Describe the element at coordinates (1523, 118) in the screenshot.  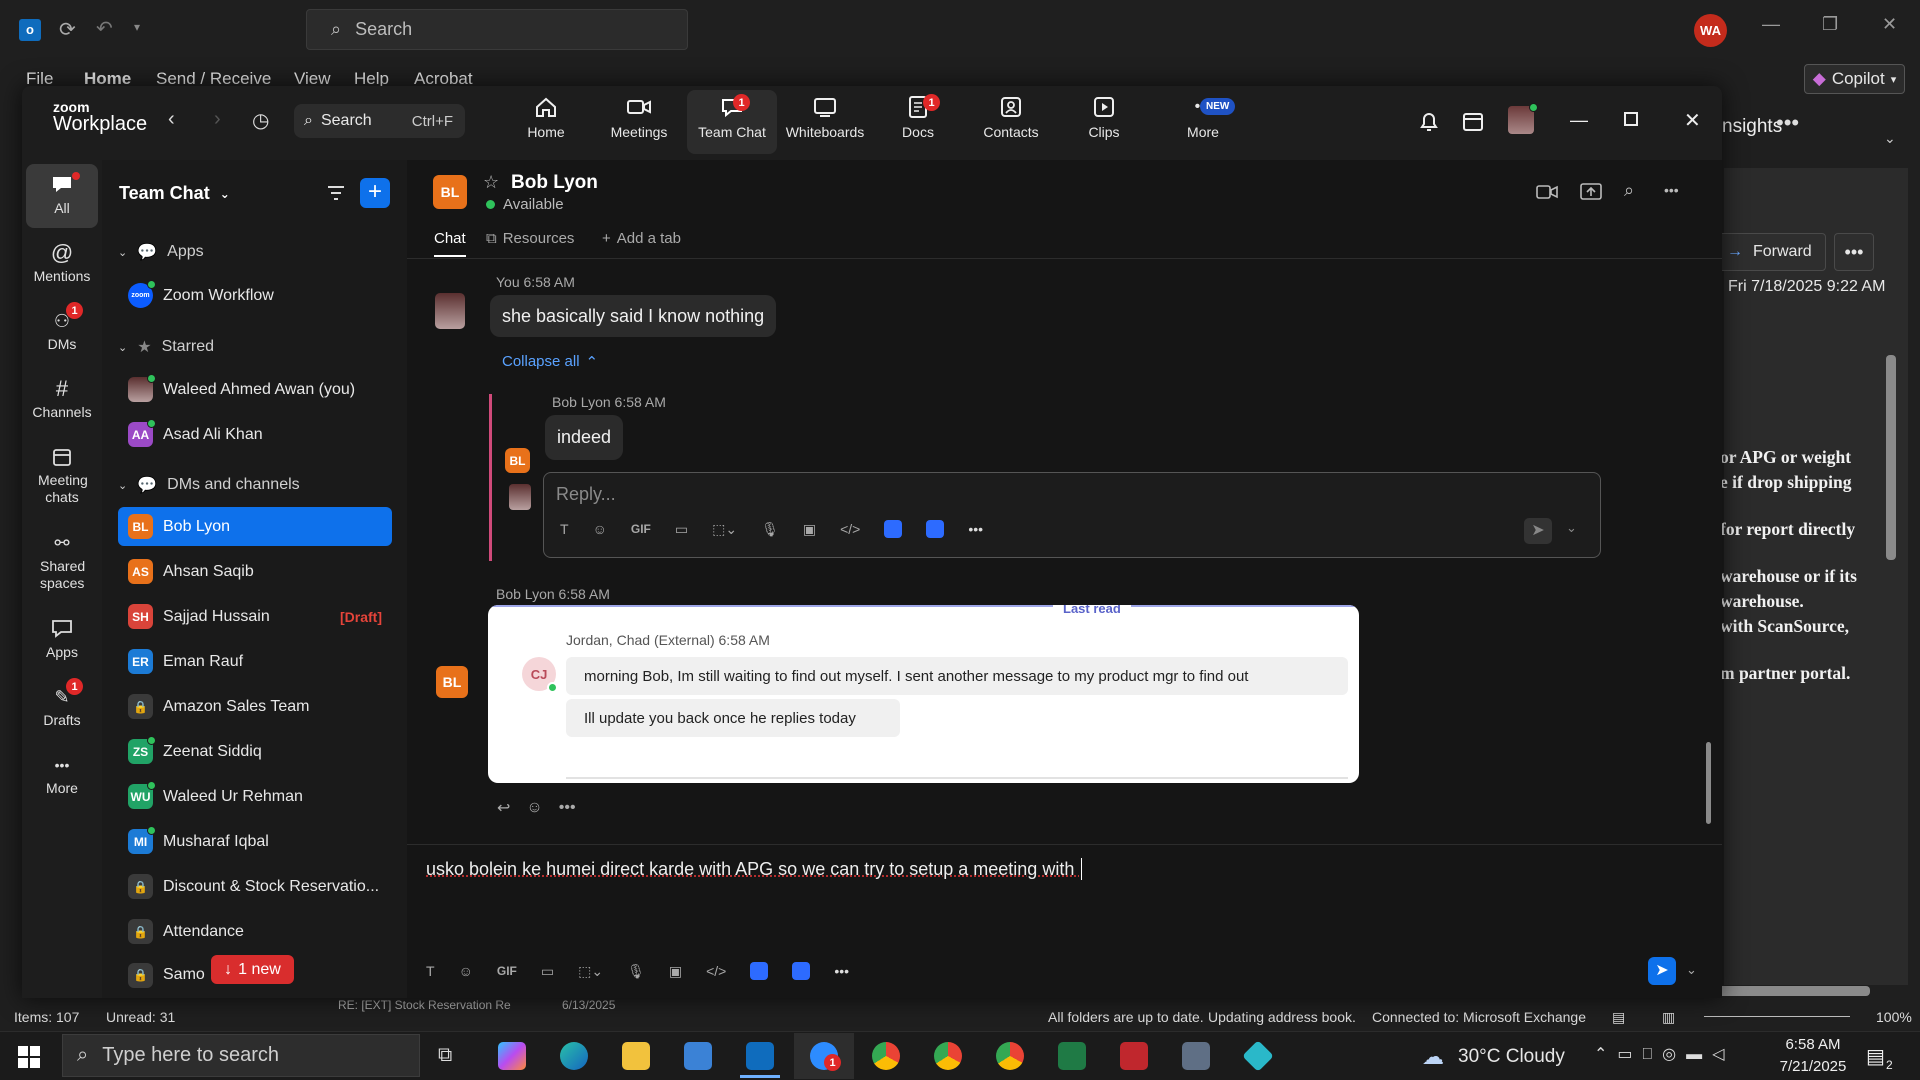
I see `profile-avatar` at that location.